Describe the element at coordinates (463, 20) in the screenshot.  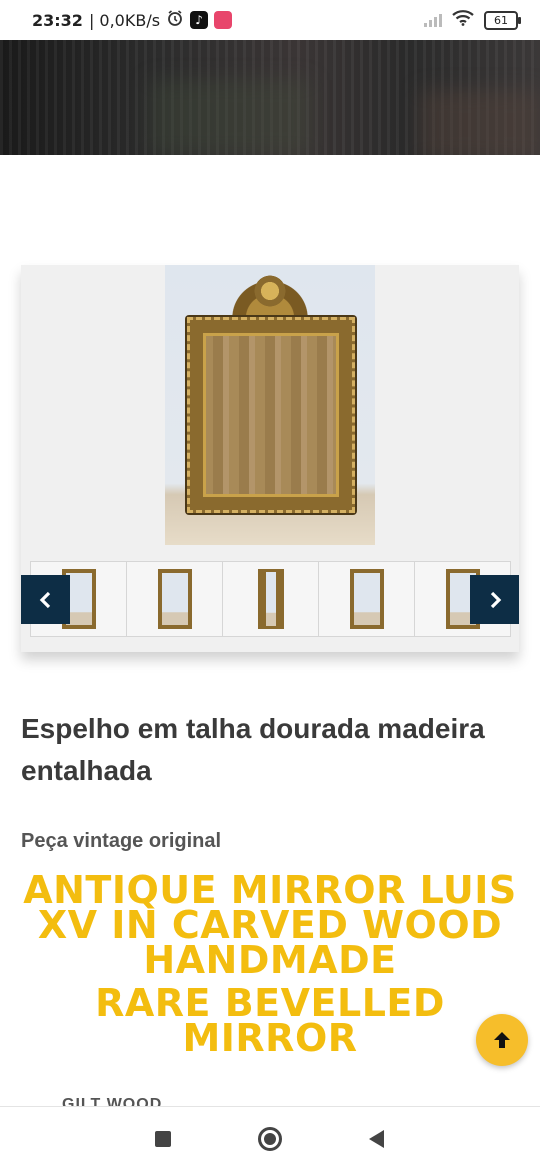
I see `wifi-icon` at that location.